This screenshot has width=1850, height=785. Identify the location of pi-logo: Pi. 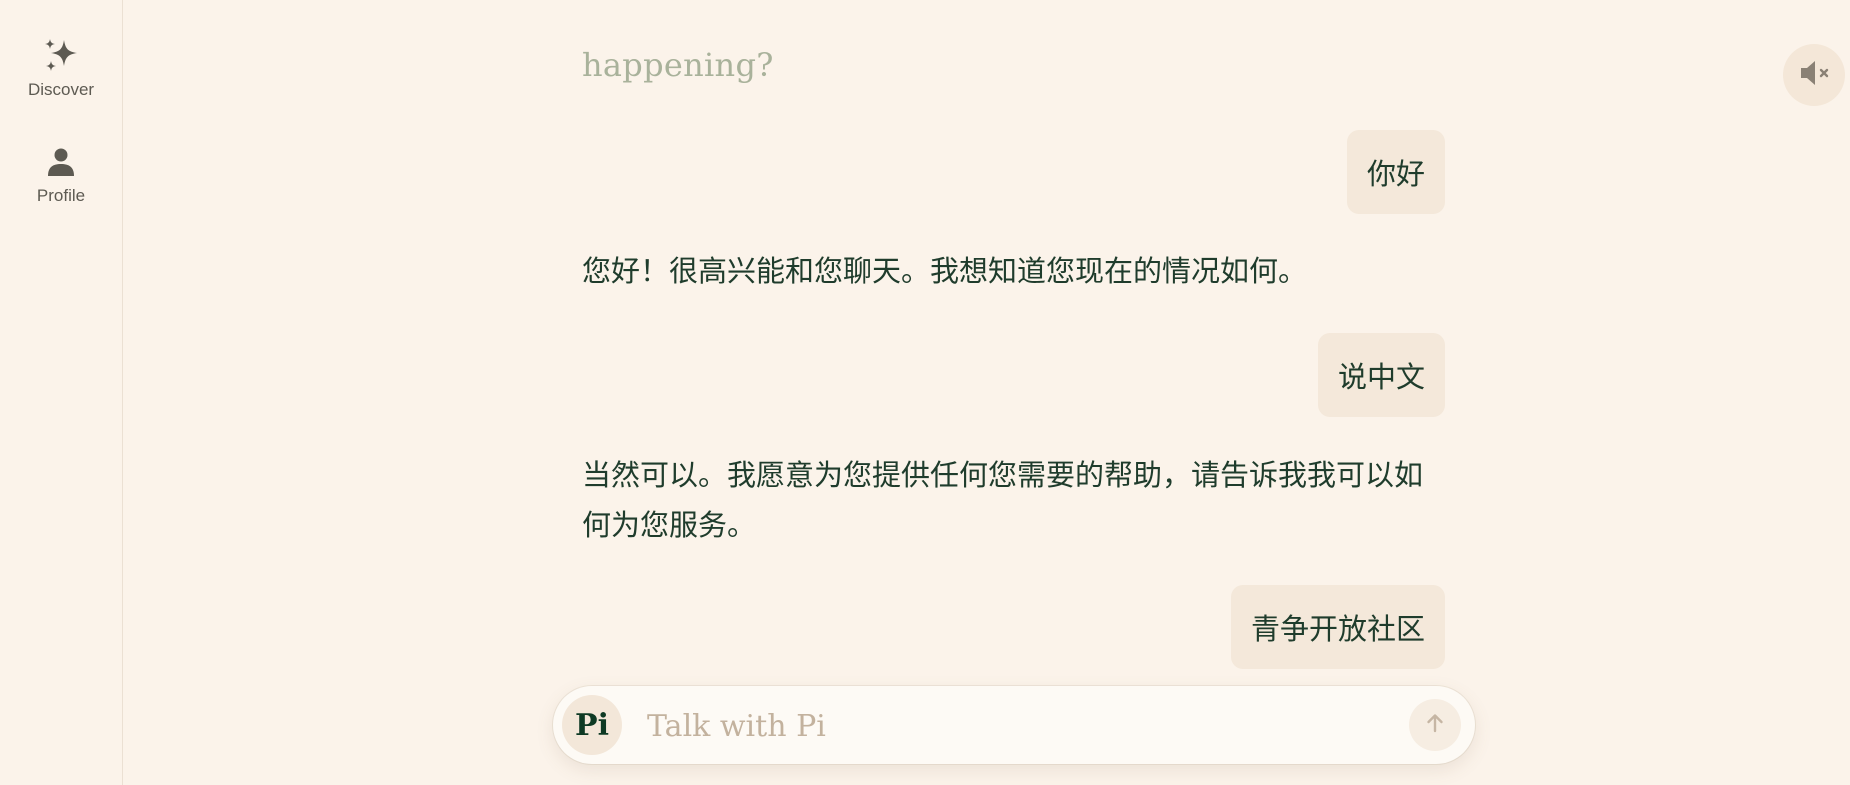
(592, 725).